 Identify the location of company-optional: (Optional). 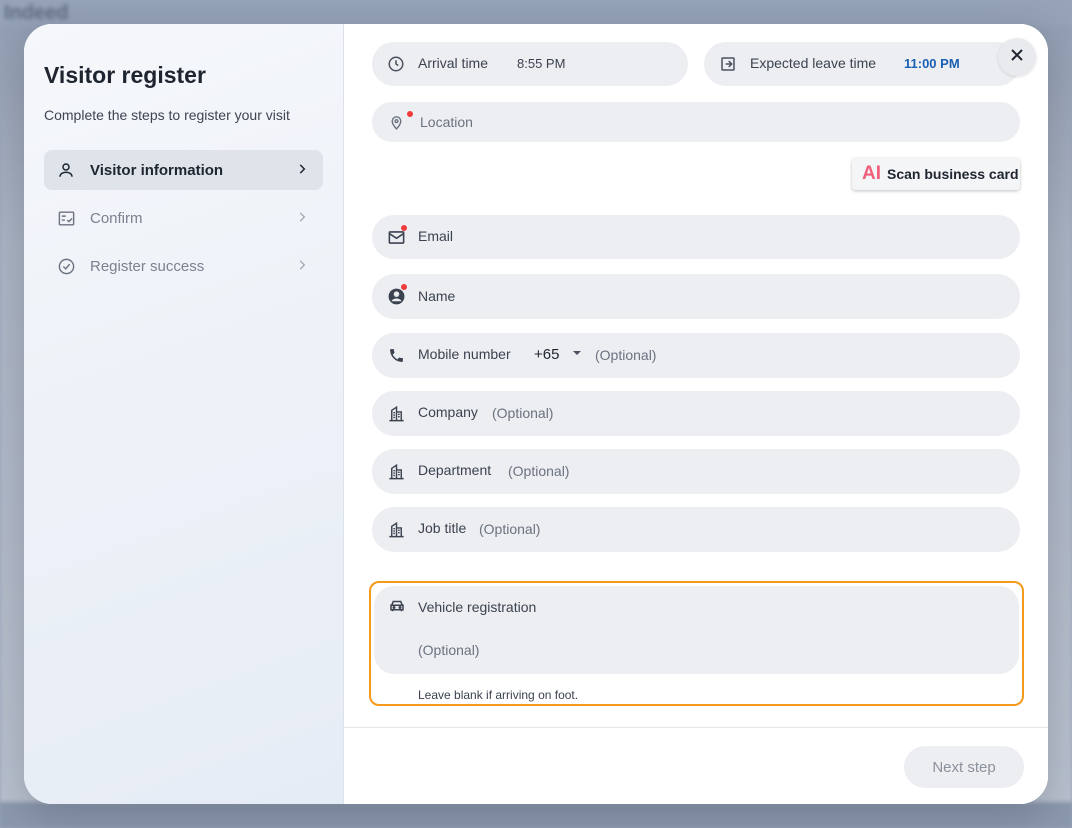
(523, 413).